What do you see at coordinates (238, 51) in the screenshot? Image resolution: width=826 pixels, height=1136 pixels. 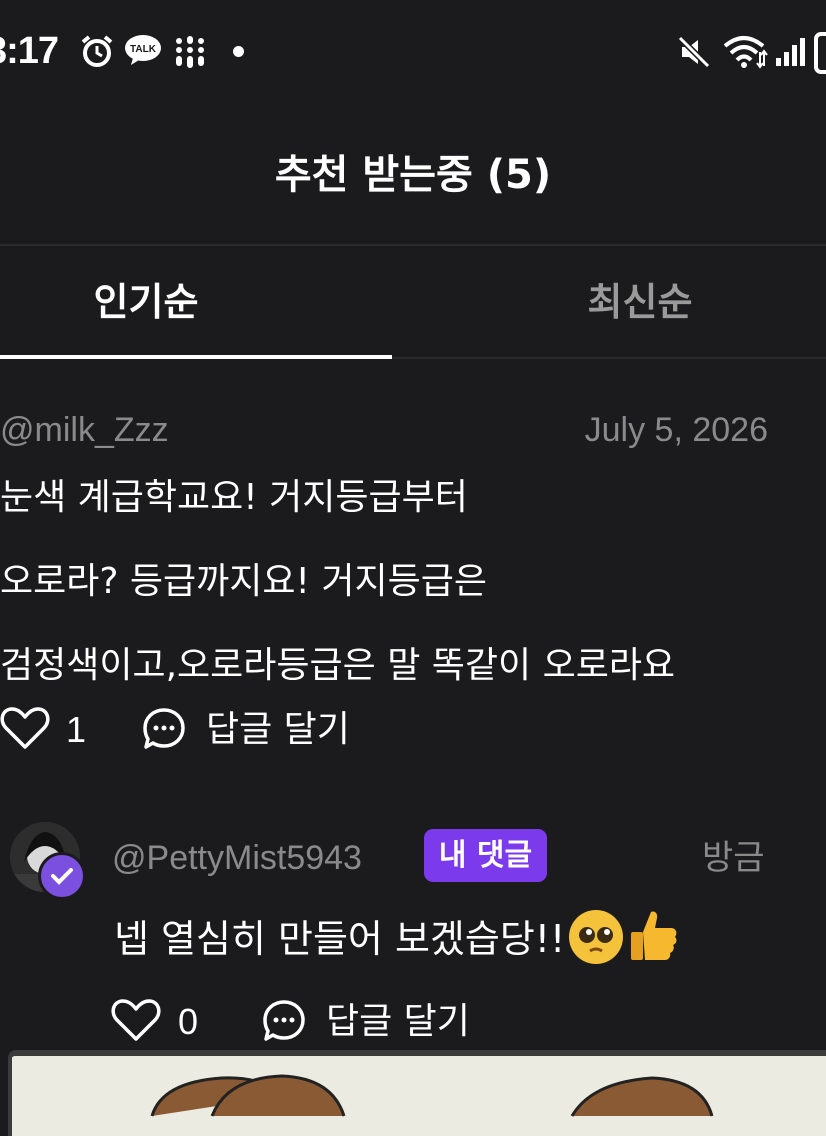 I see `dot-icon` at bounding box center [238, 51].